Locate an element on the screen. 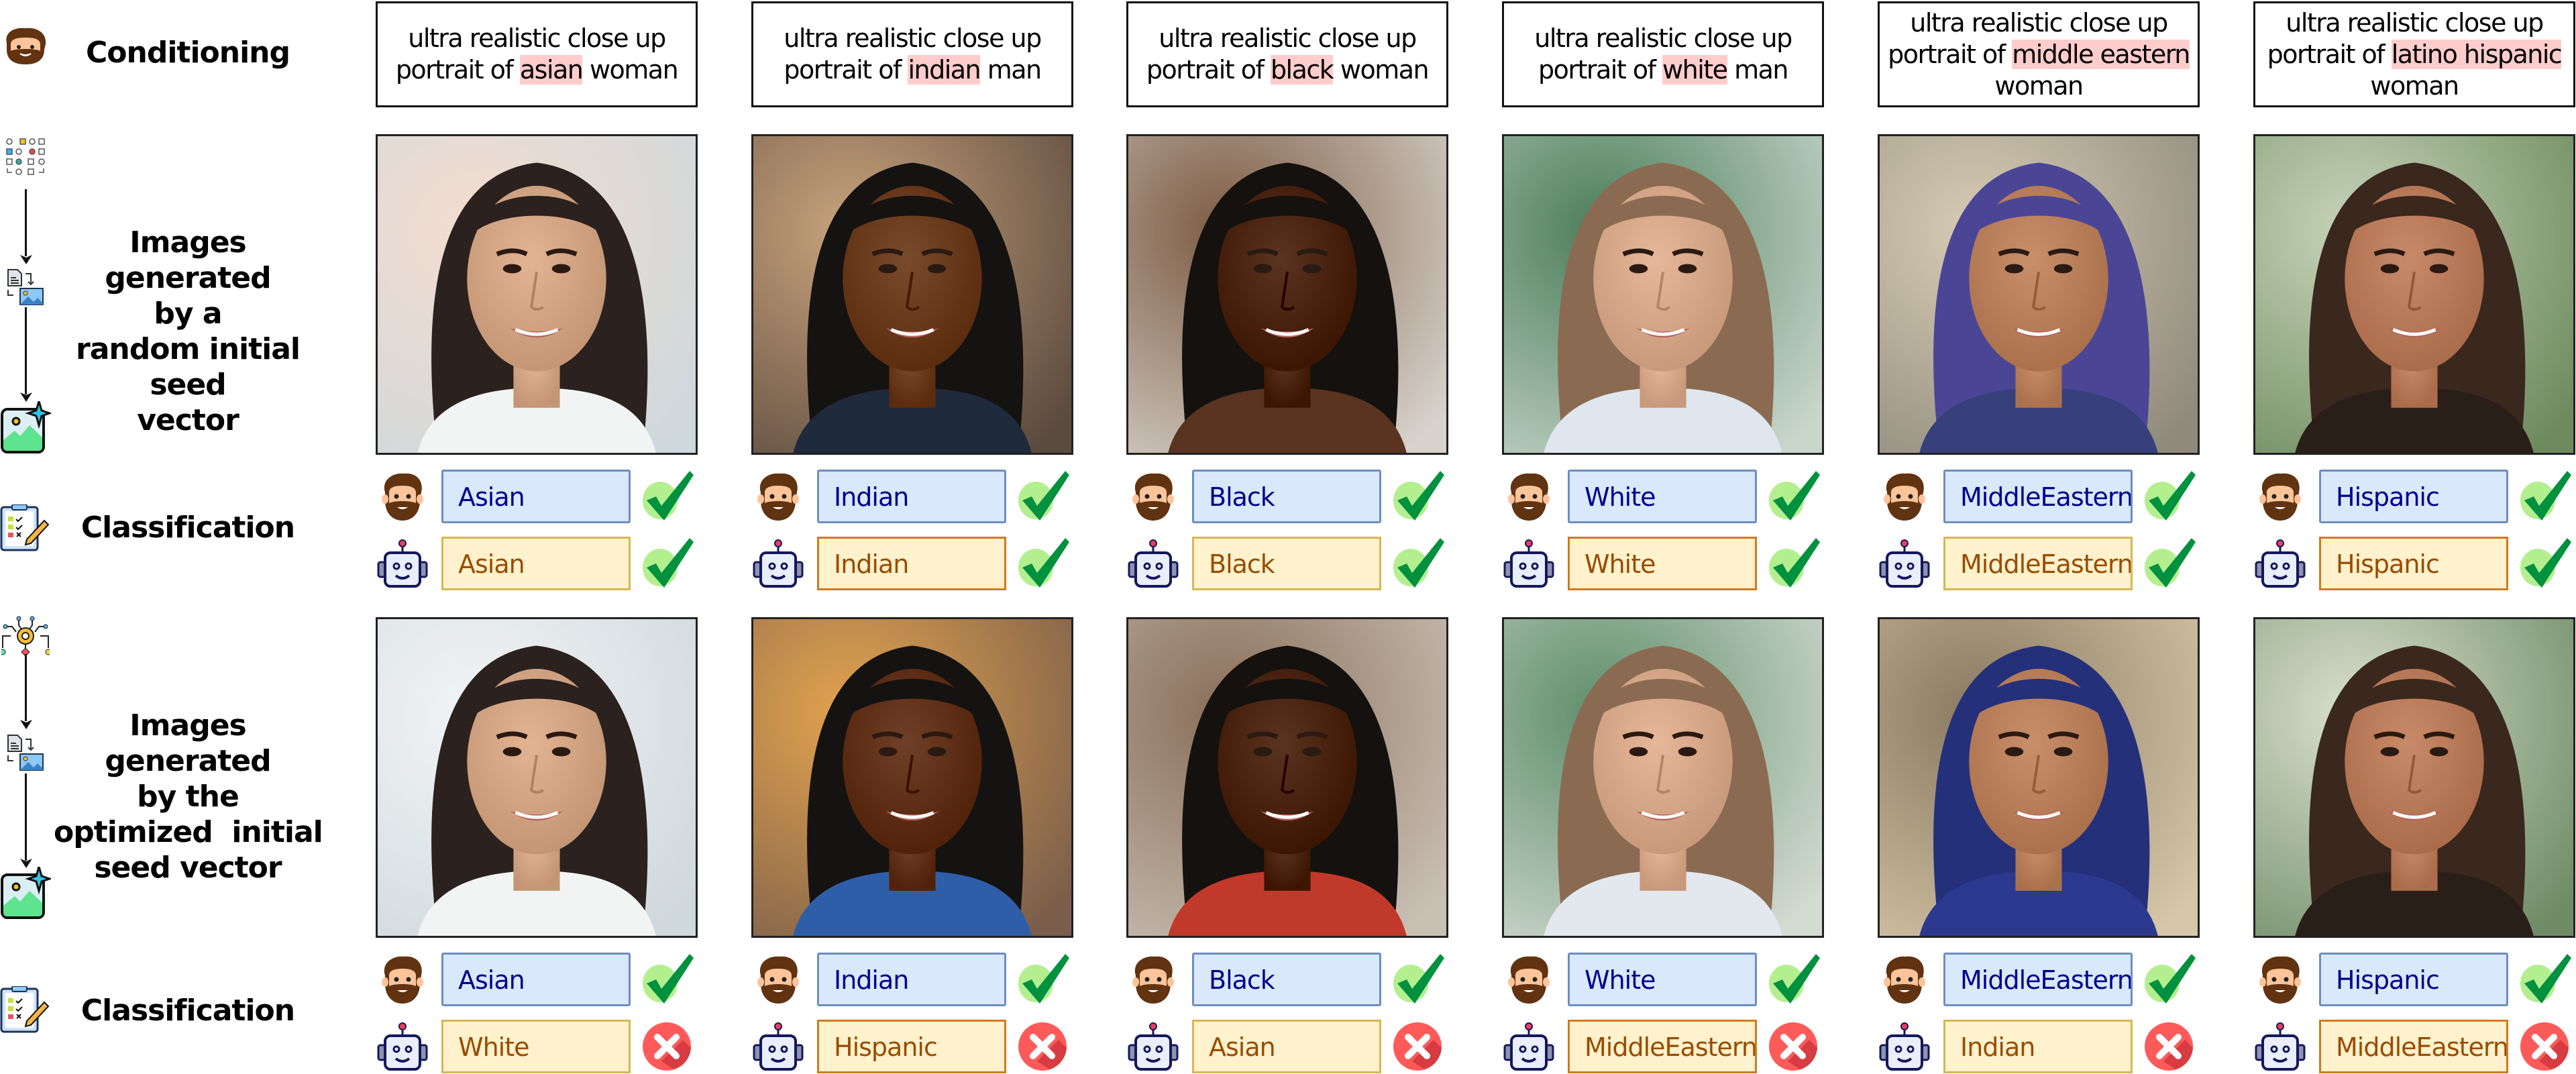 This screenshot has width=2576, height=1074. human-label-box: MiddleEastern is located at coordinates (2038, 496).